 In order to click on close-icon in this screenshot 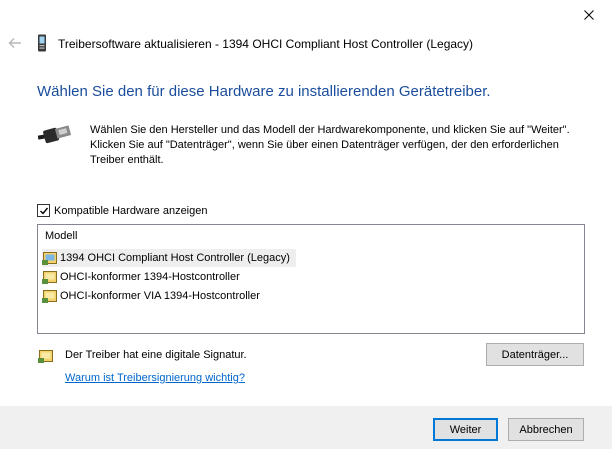, I will do `click(589, 15)`.